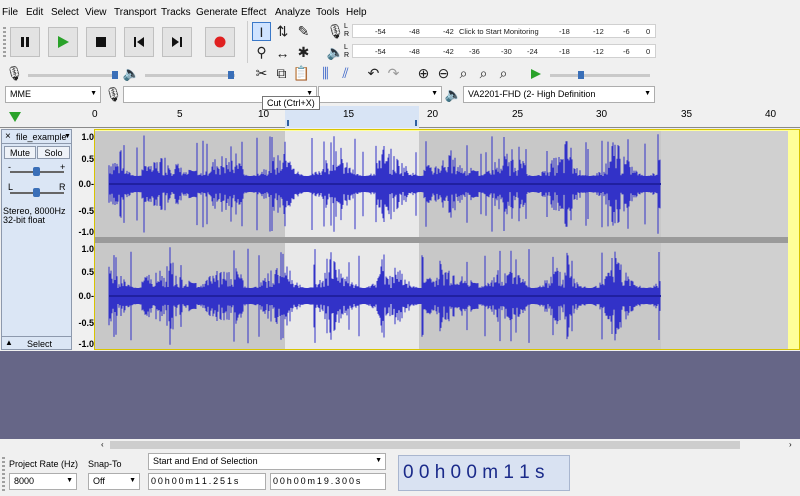 The height and width of the screenshot is (496, 800). I want to click on time-shift-tool: ↔, so click(282, 52).